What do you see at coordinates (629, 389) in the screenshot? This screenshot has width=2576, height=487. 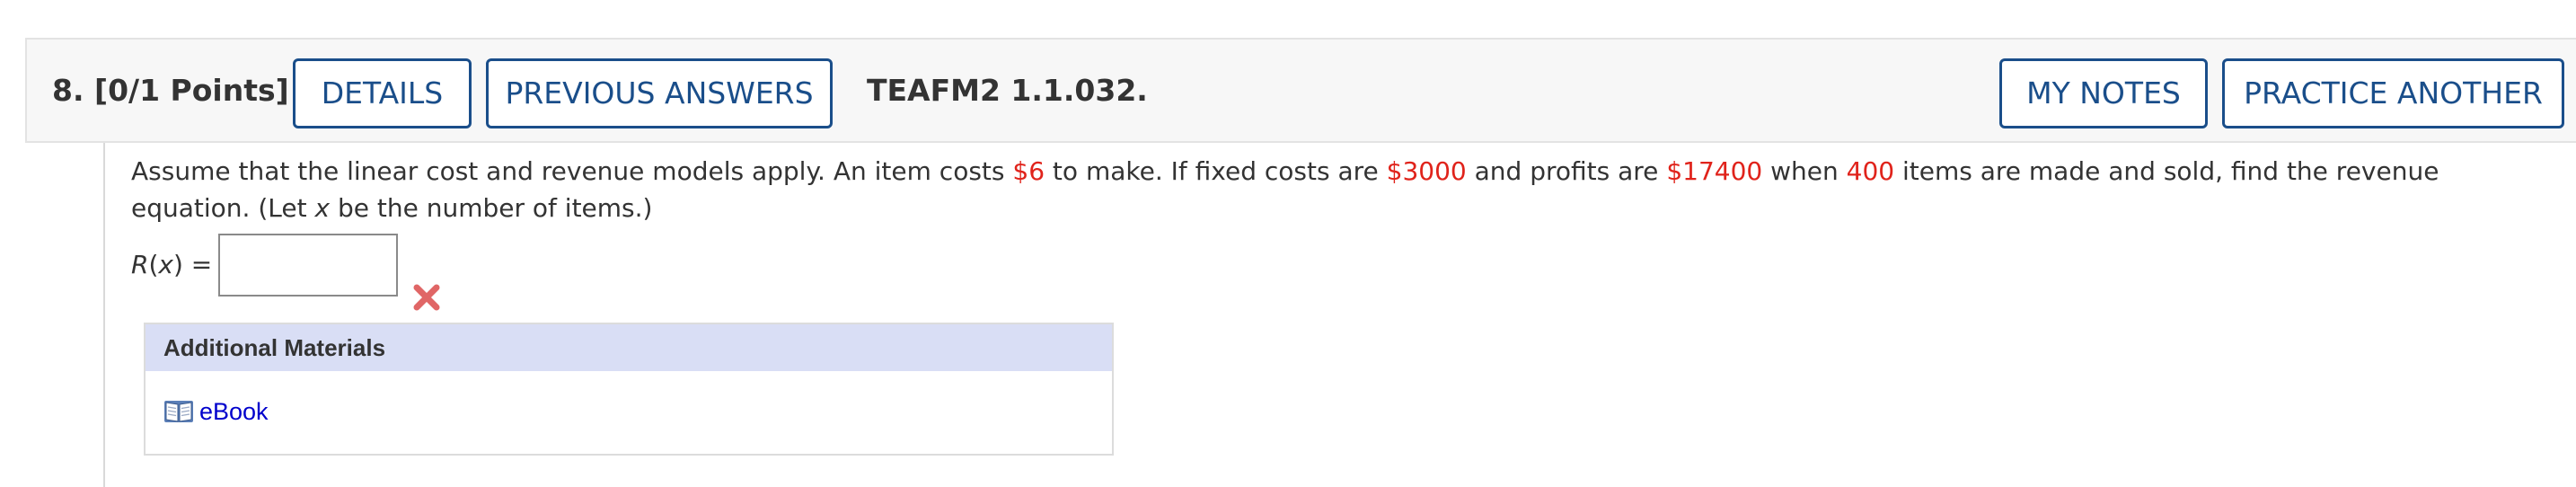 I see `additional-materials-panel: Additional Materials eBook` at bounding box center [629, 389].